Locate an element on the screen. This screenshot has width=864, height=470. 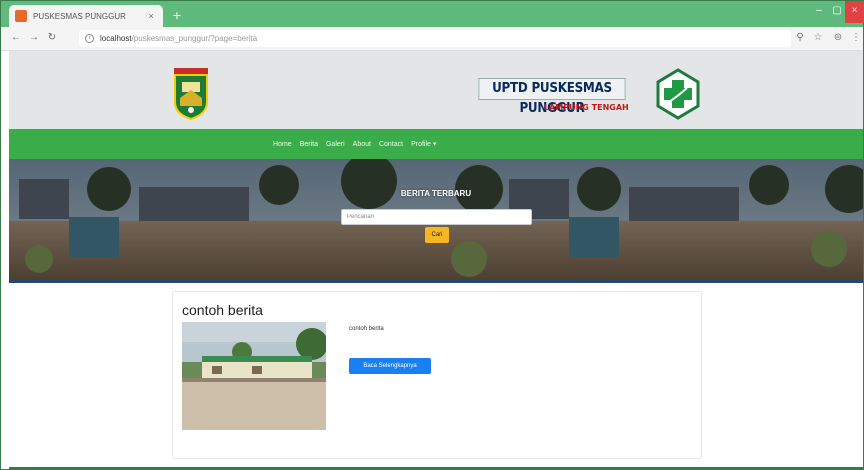
favicon-icon is located at coordinates (21, 16).